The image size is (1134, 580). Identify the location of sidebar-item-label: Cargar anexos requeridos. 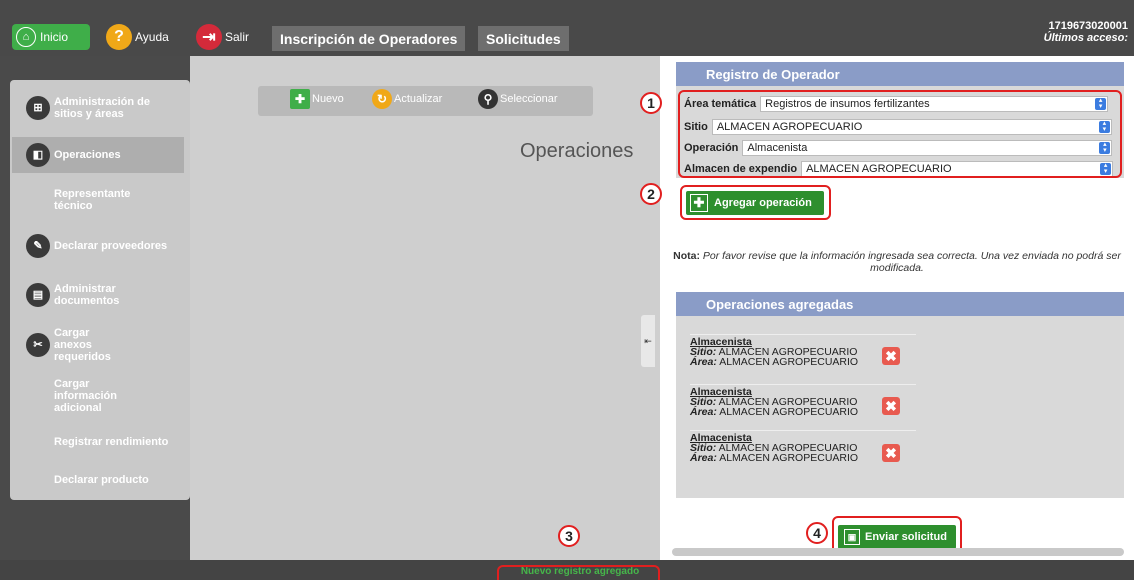
(82, 345).